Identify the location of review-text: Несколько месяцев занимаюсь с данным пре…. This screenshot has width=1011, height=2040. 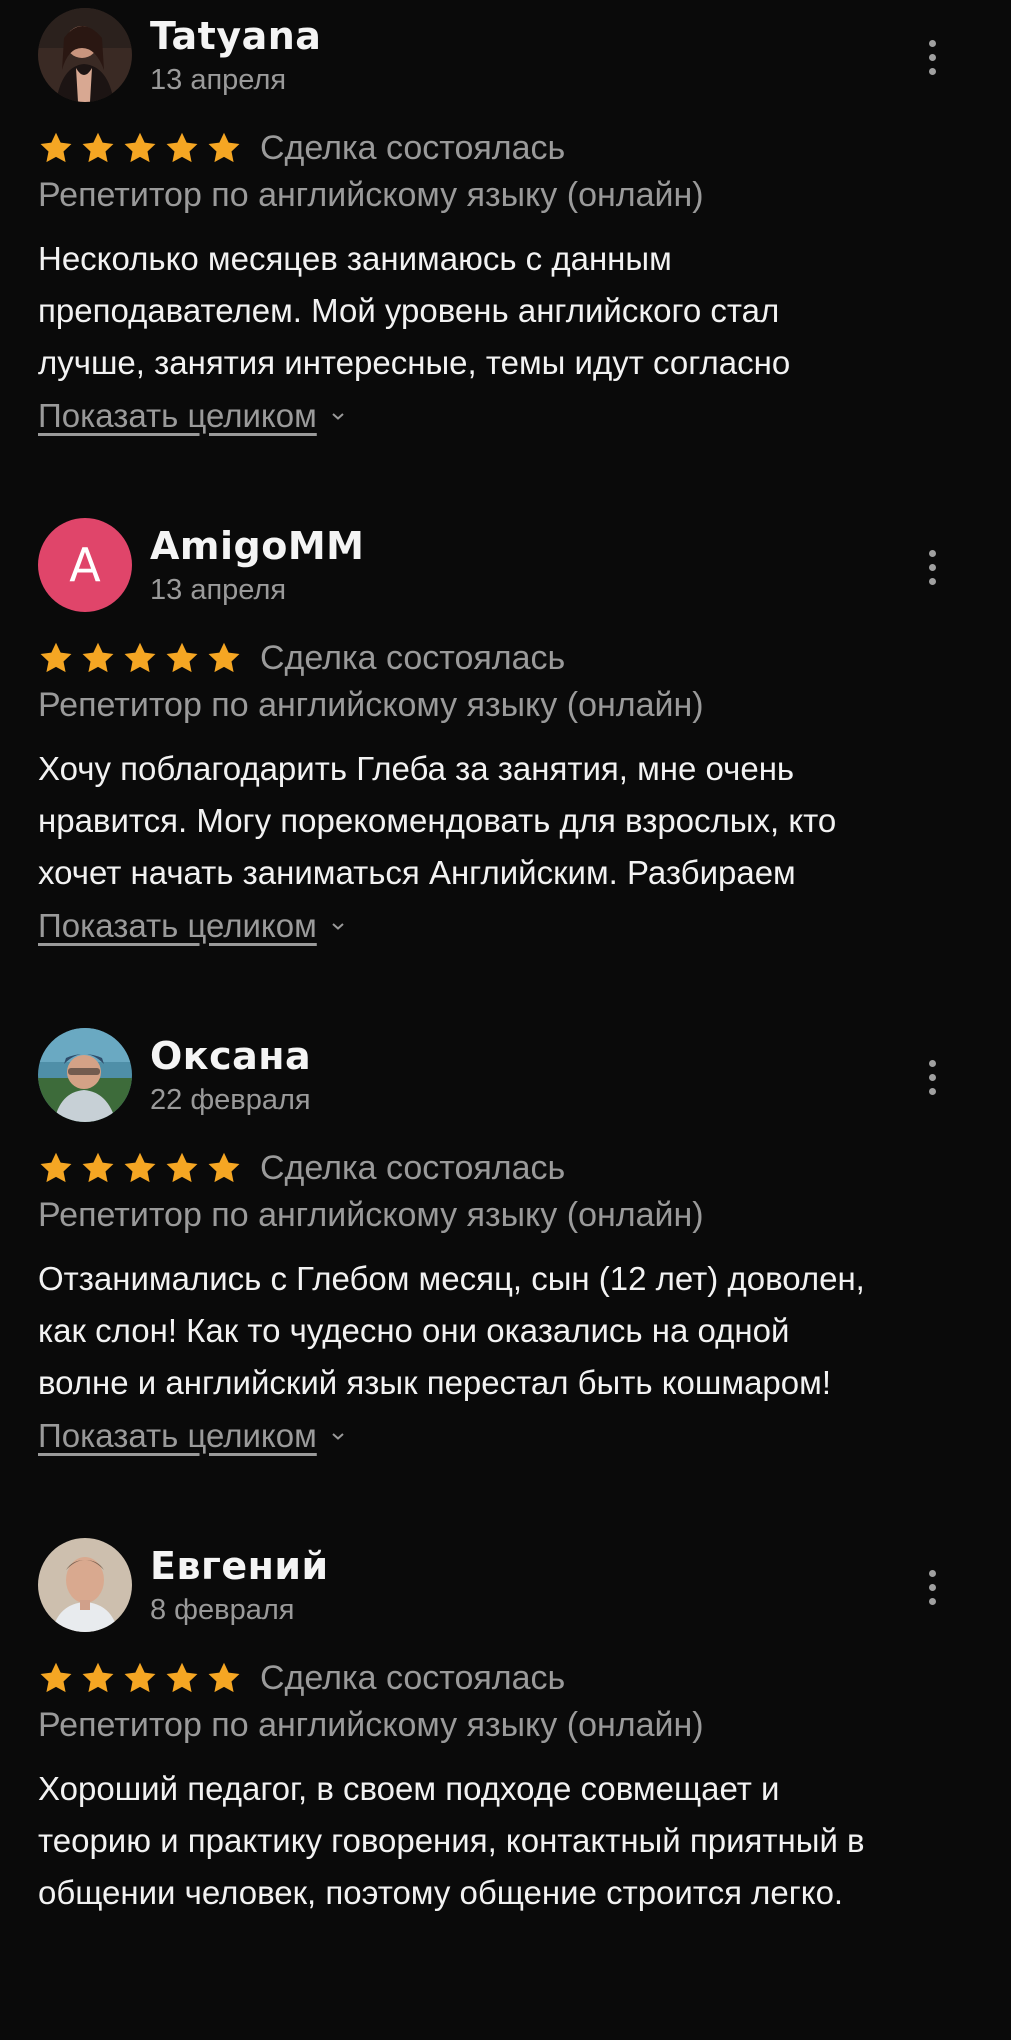
(508, 311).